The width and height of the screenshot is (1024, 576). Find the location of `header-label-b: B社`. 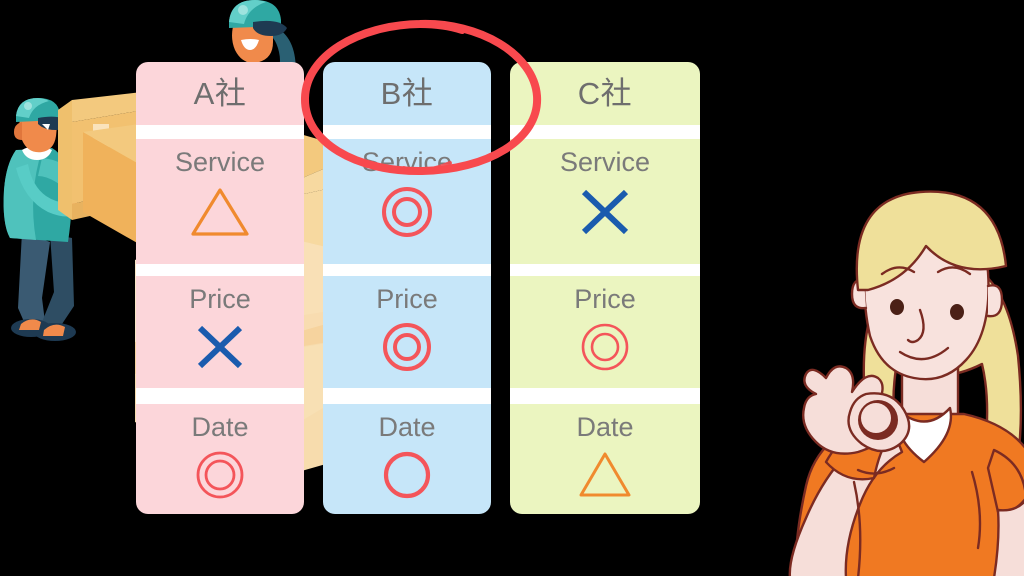

header-label-b: B社 is located at coordinates (407, 93).